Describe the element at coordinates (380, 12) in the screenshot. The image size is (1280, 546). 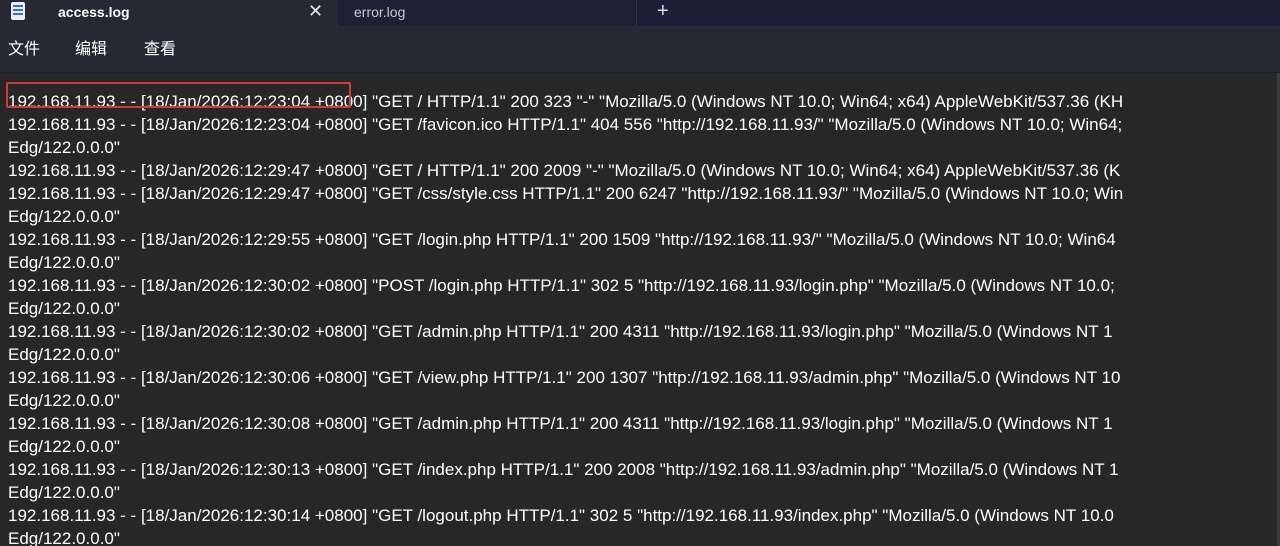
I see `tab-label: error.log` at that location.